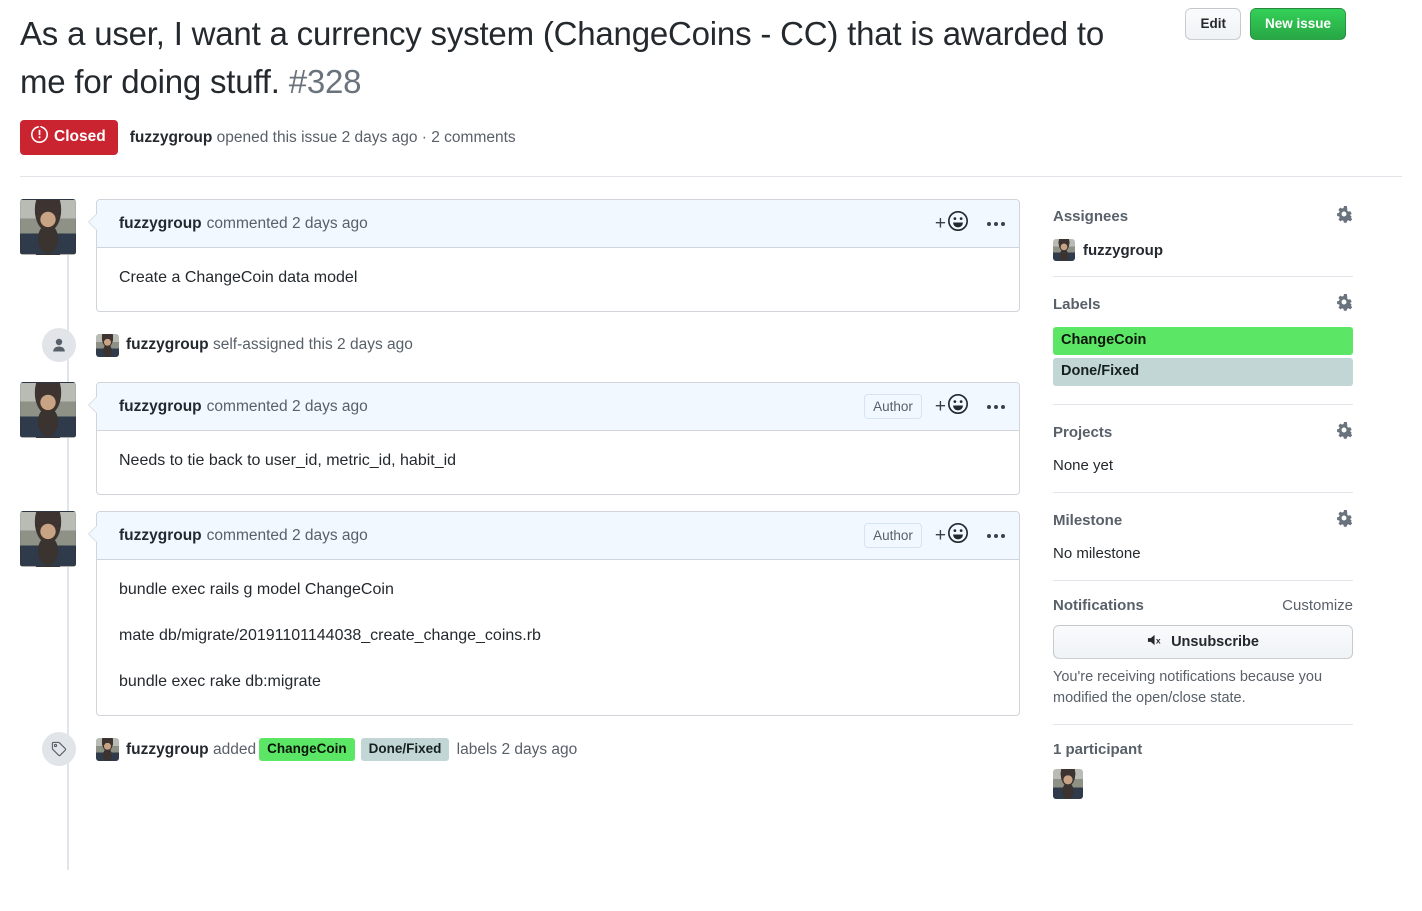 This screenshot has height=911, width=1422. Describe the element at coordinates (1203, 520) in the screenshot. I see `sidebar-section-header: Milestone` at that location.